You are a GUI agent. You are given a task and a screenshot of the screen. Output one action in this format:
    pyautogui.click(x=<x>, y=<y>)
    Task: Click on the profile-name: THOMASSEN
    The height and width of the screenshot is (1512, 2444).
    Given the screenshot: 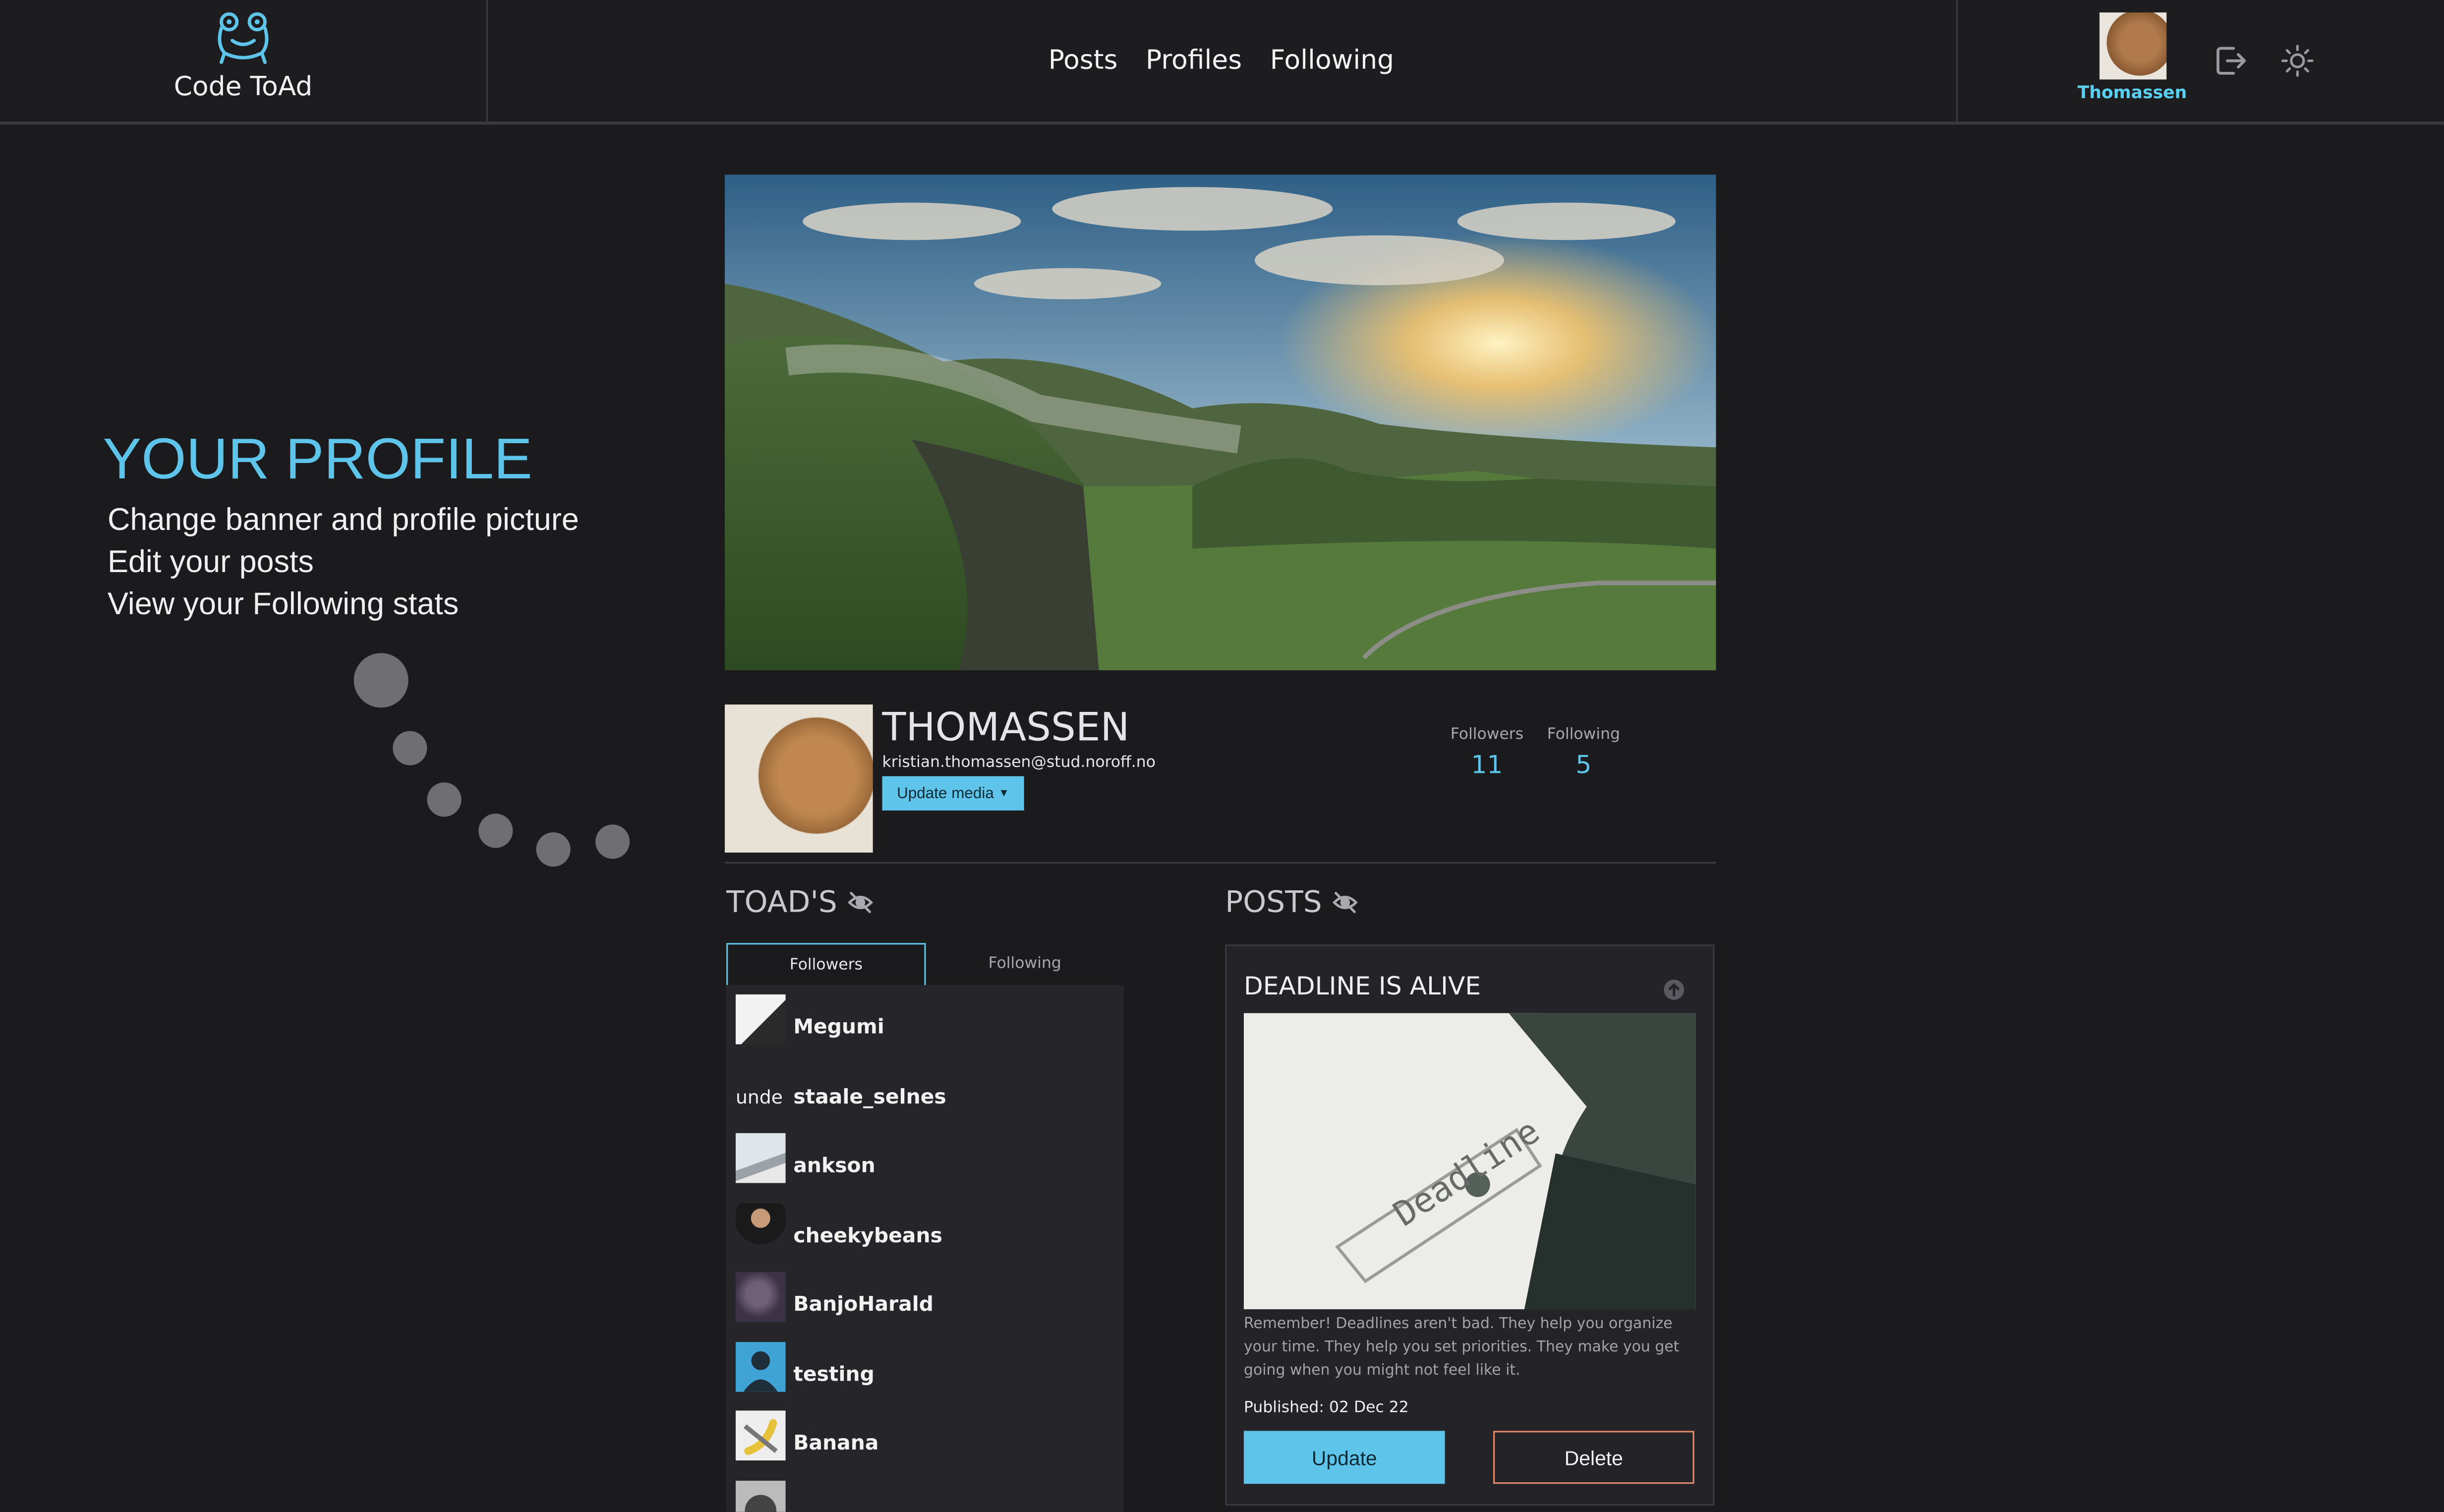 What is the action you would take?
    pyautogui.click(x=1006, y=727)
    